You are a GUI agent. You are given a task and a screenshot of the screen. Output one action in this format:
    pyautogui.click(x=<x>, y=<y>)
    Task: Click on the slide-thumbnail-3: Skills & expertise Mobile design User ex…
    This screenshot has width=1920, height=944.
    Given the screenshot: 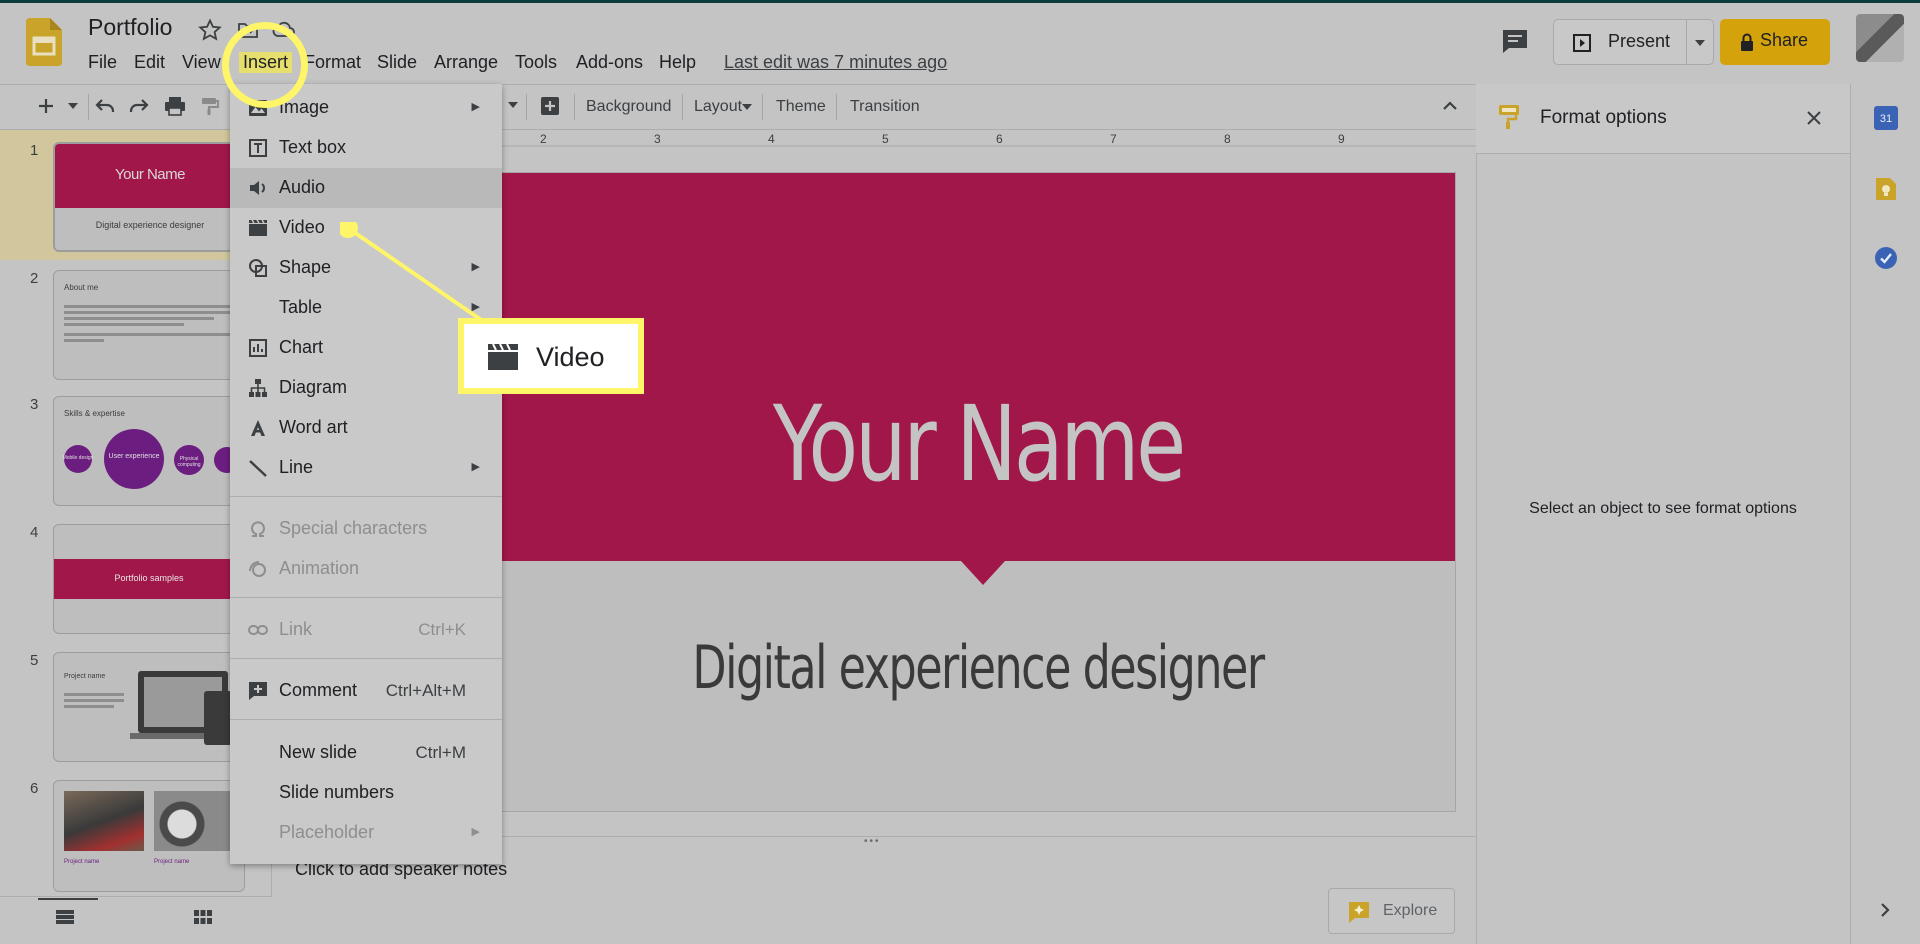 What is the action you would take?
    pyautogui.click(x=149, y=451)
    